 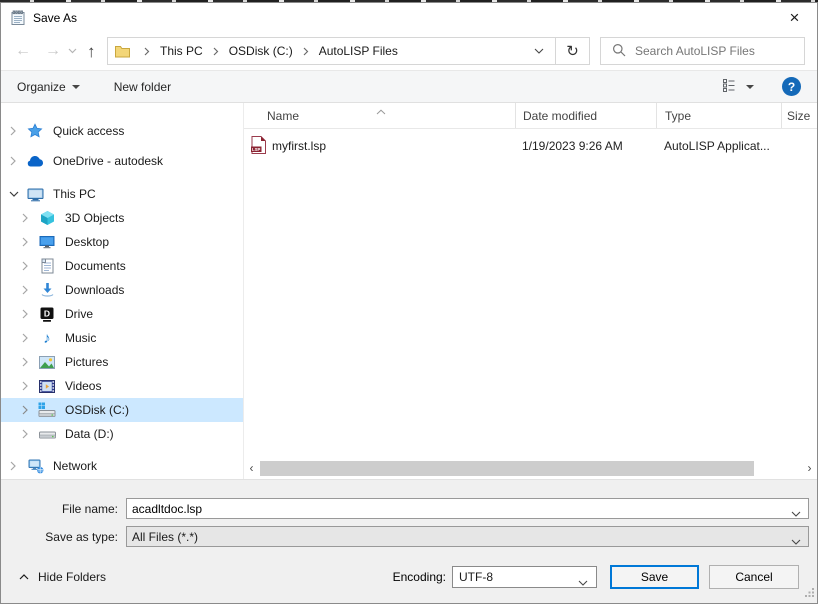 I want to click on file-name-combo, so click(x=467, y=508).